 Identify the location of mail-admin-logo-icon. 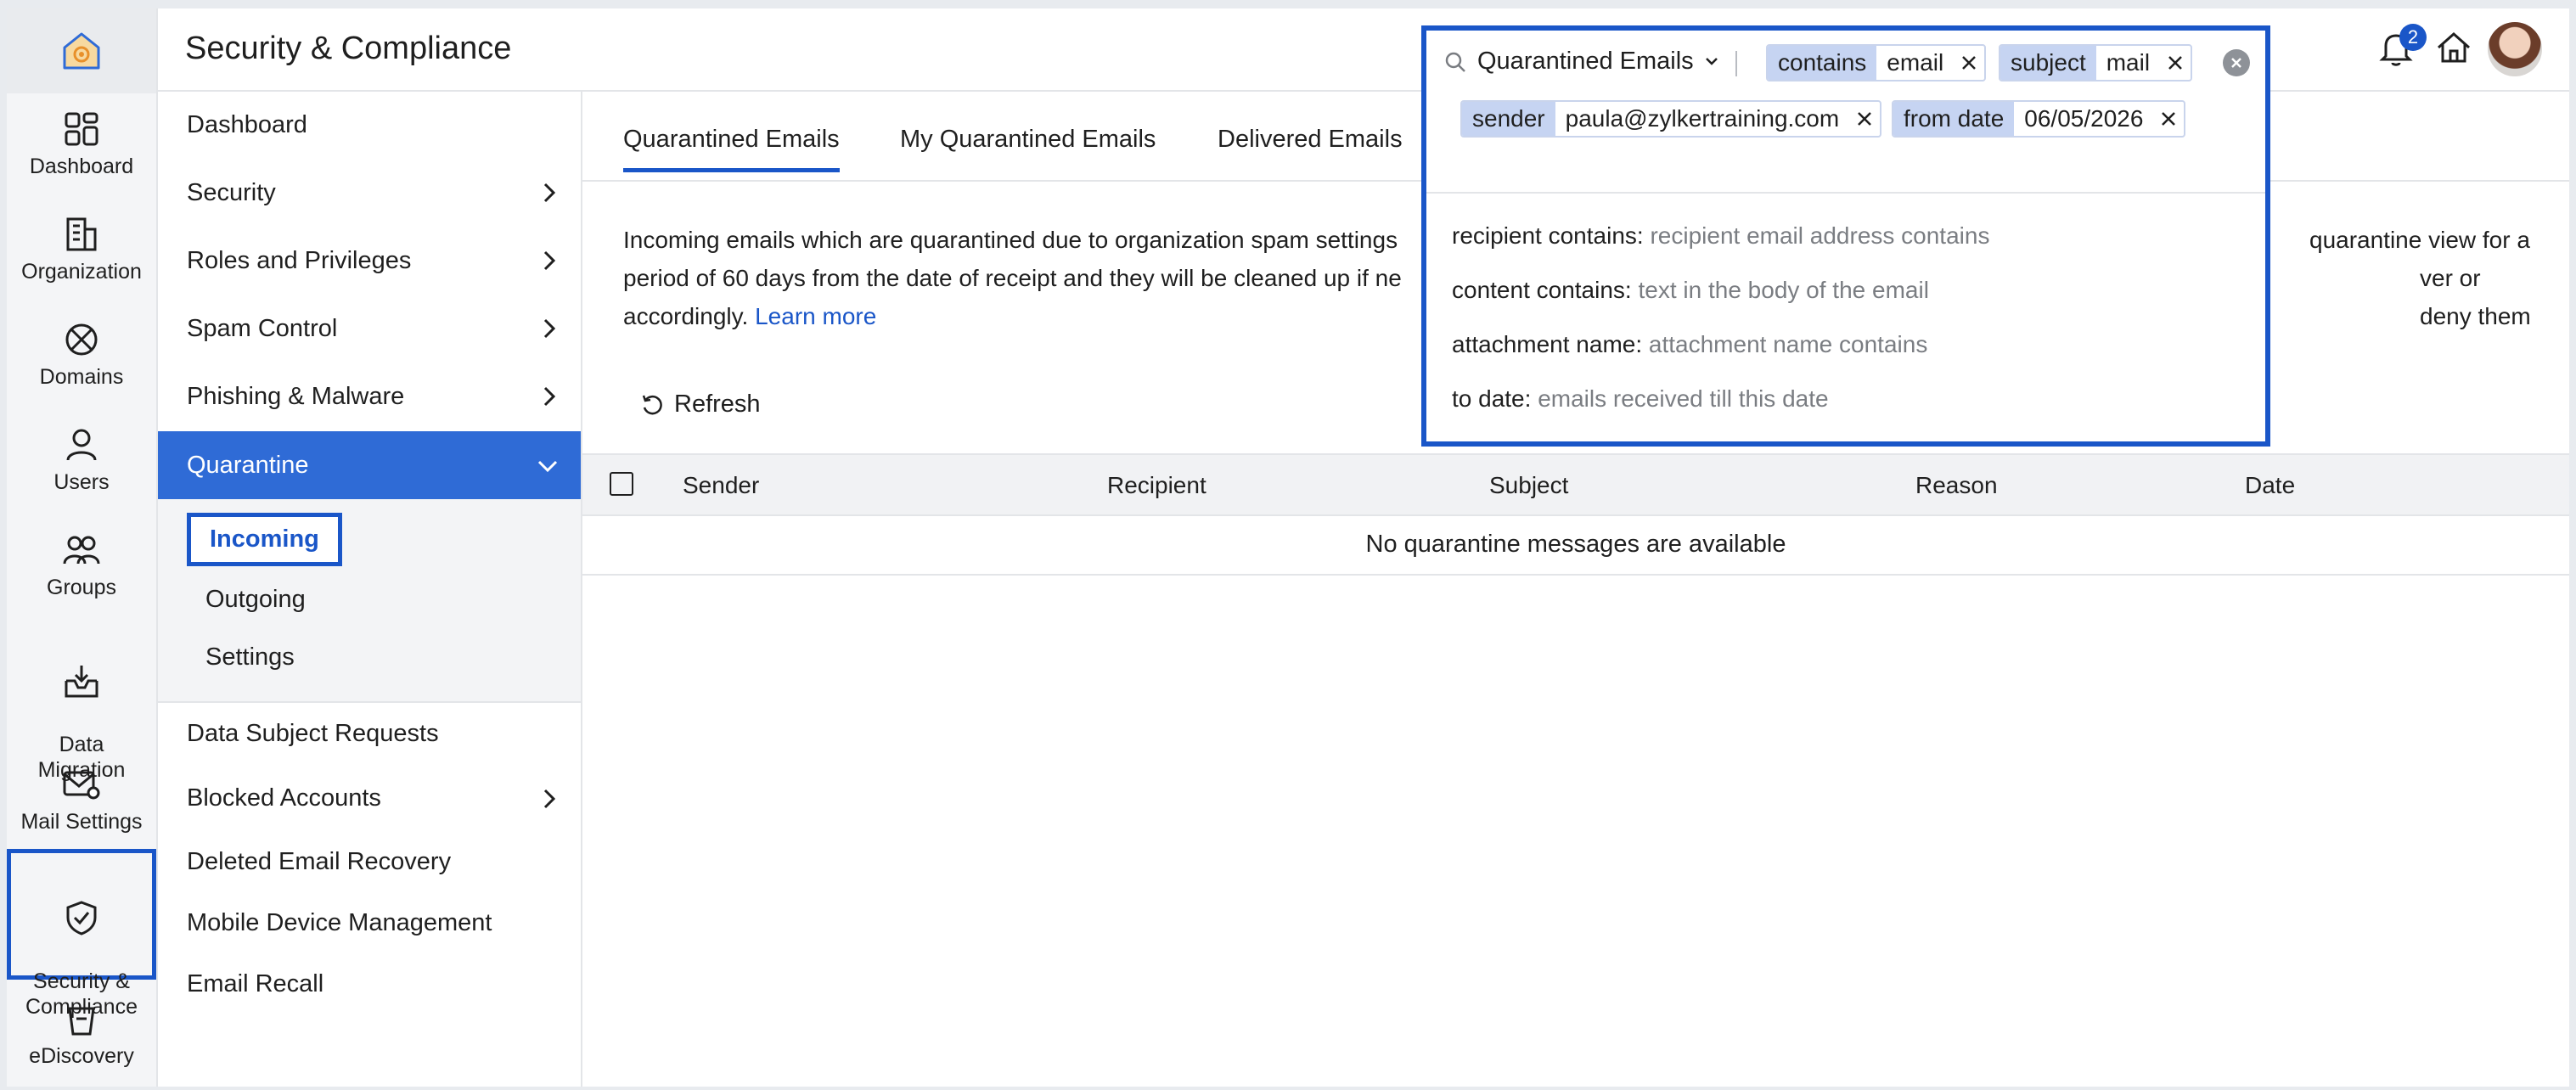
(81, 51).